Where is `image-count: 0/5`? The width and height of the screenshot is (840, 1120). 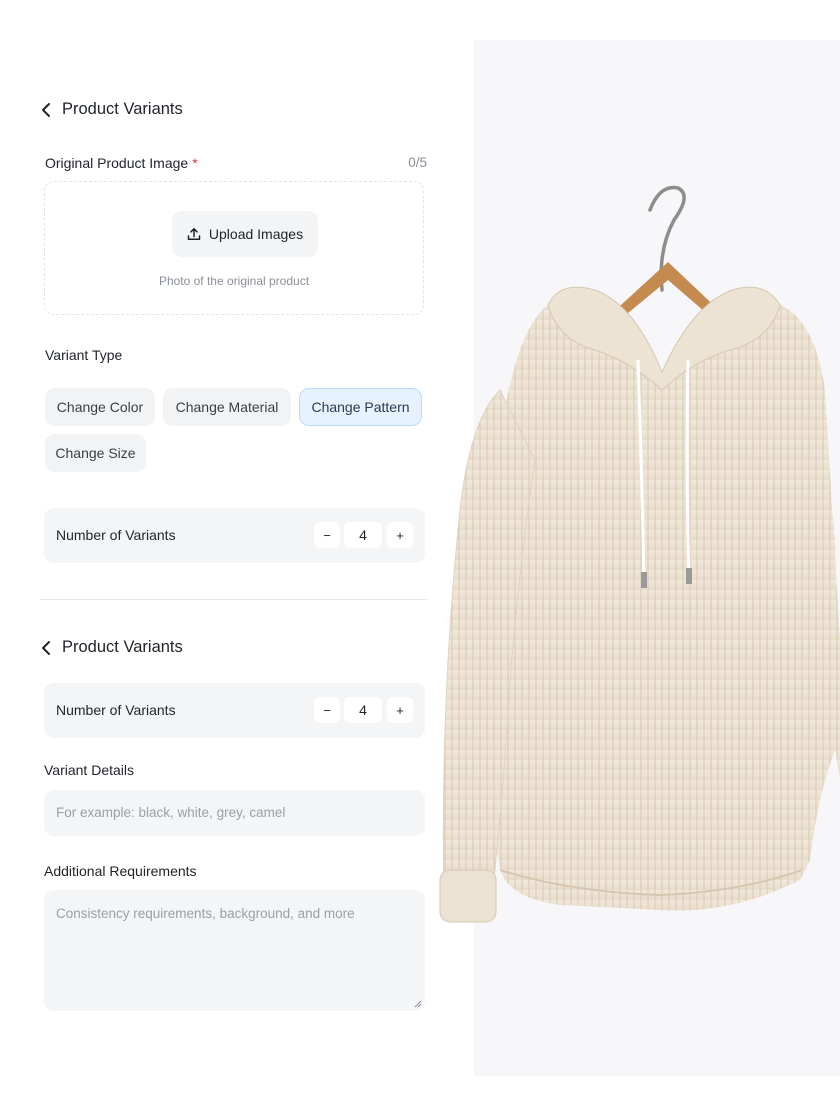 image-count: 0/5 is located at coordinates (417, 162).